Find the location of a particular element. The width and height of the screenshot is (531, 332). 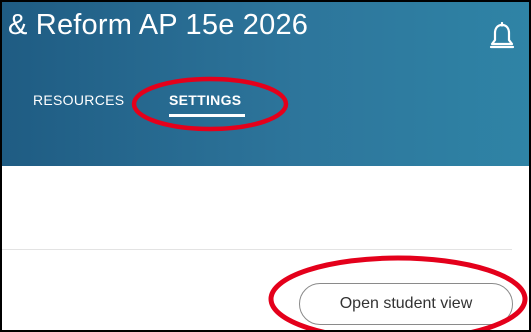

tab-settings: SETTINGS is located at coordinates (205, 100).